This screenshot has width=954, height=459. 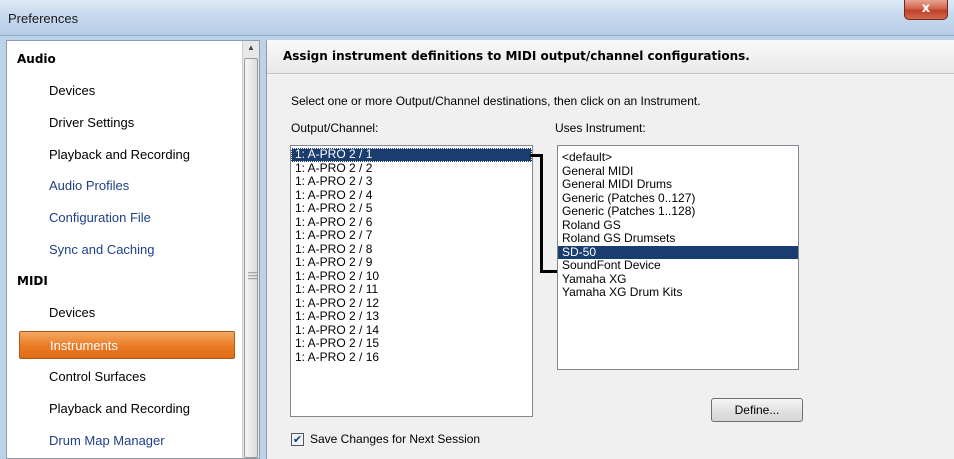 What do you see at coordinates (411, 289) in the screenshot?
I see `output-list-item: 1: A-PRO 2 / 11` at bounding box center [411, 289].